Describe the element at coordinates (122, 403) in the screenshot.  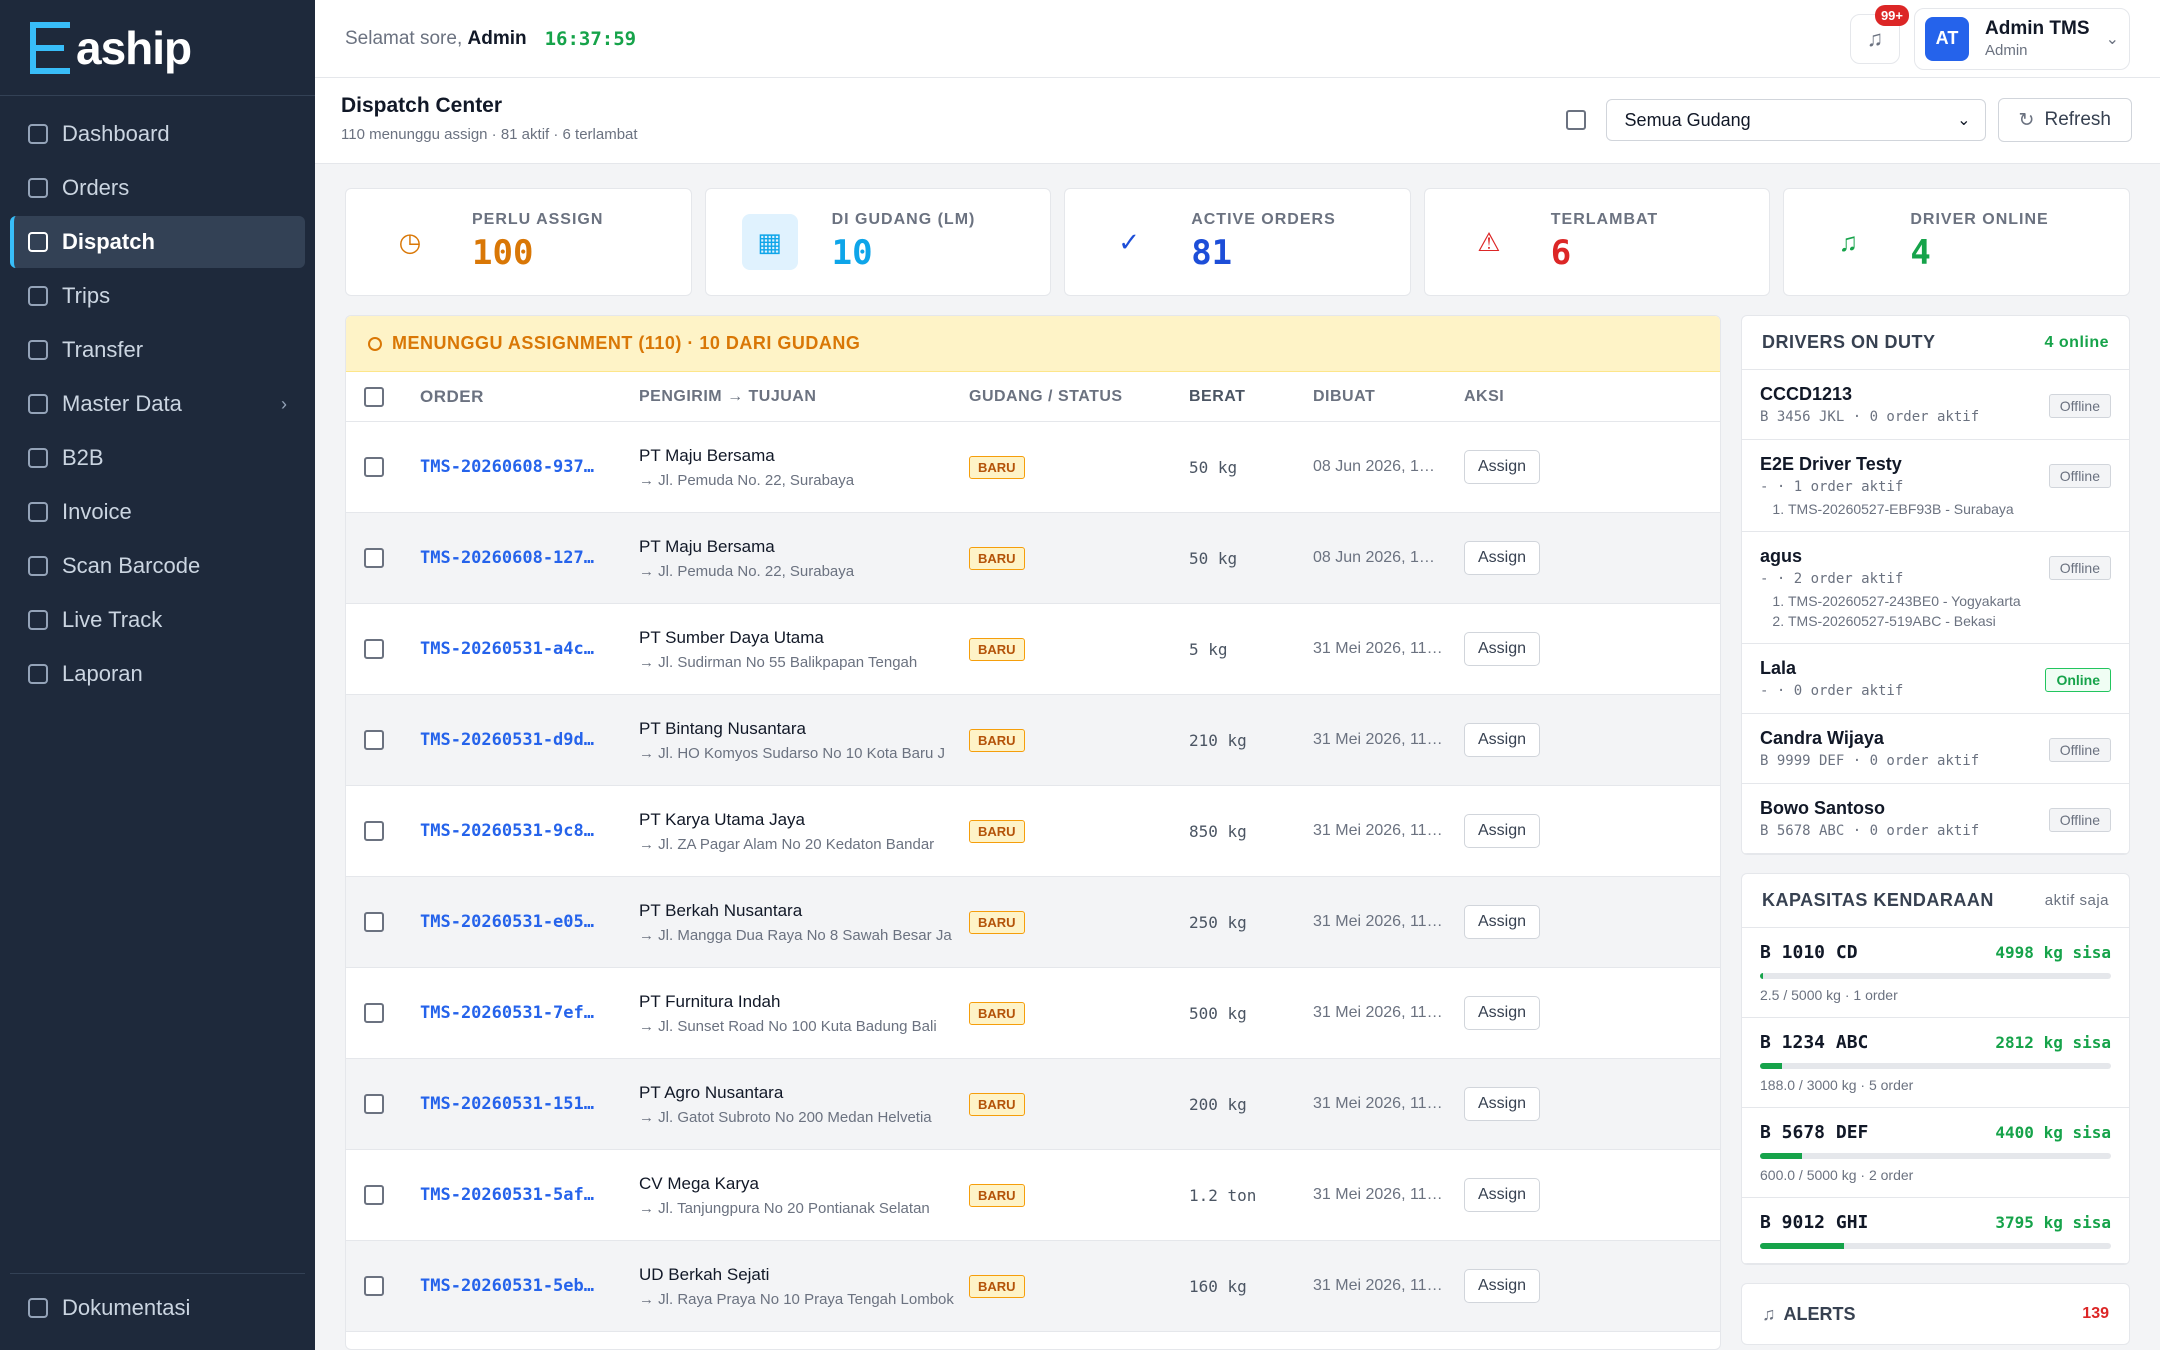
I see `sidebar-item-label: Master Data` at that location.